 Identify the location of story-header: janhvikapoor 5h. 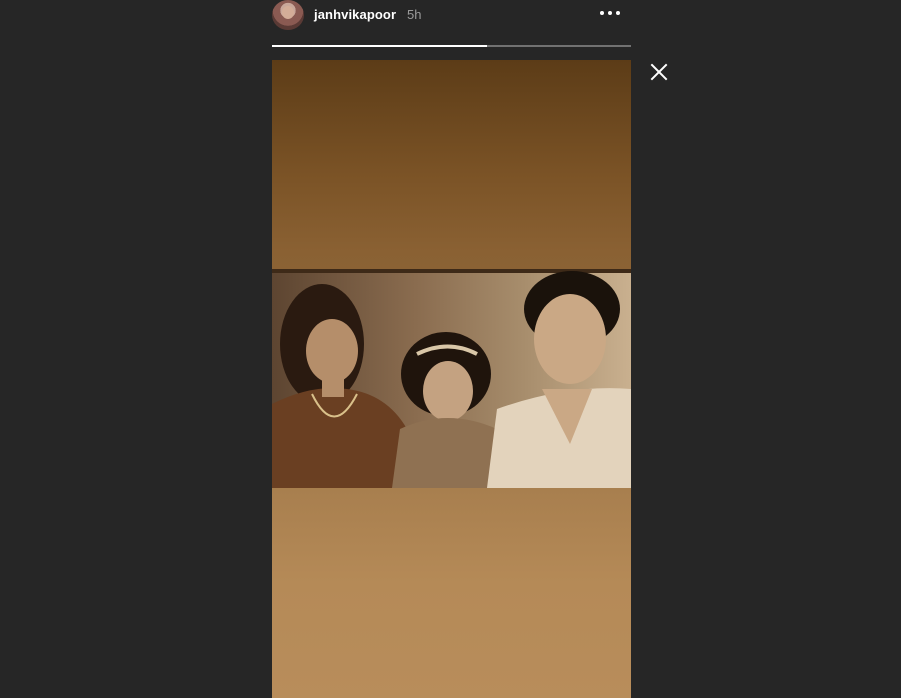
(451, 16).